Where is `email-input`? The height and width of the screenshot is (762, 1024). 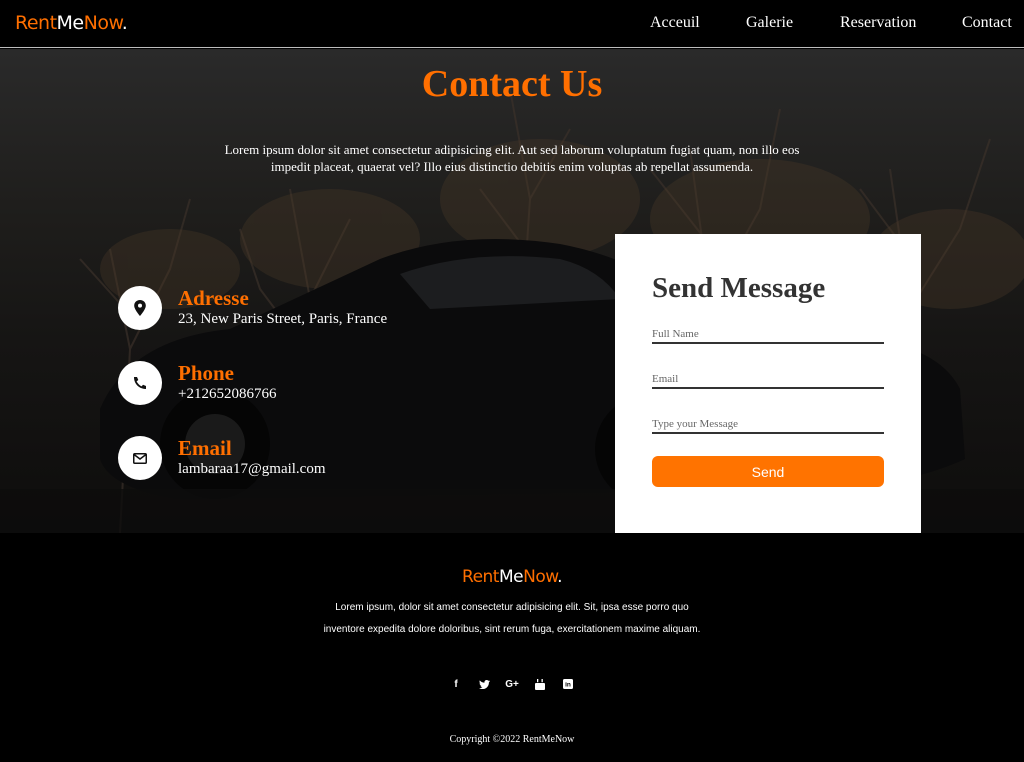 email-input is located at coordinates (768, 376).